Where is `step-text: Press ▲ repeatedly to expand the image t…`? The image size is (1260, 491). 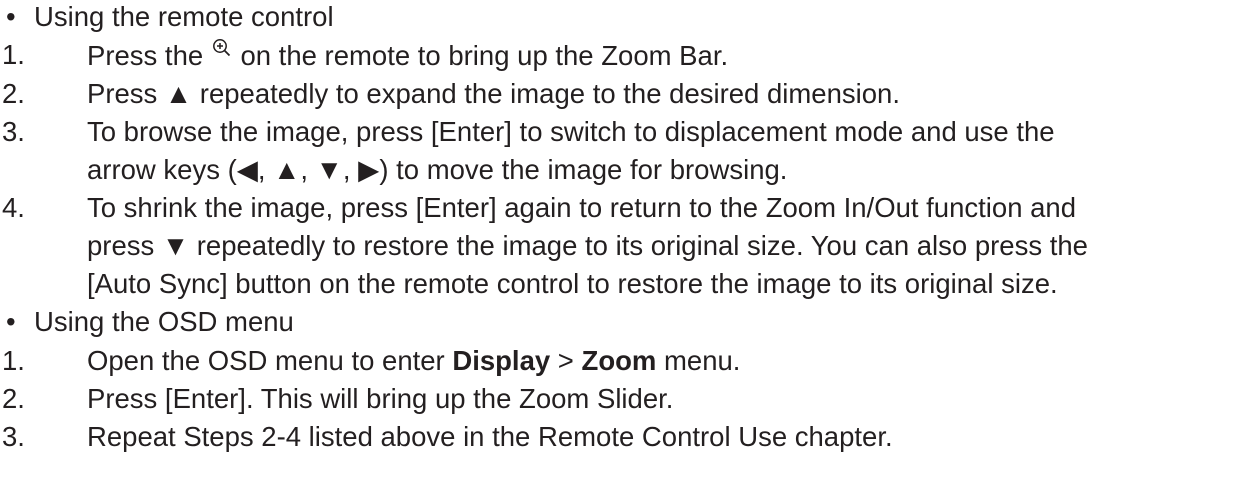
step-text: Press ▲ repeatedly to expand the image t… is located at coordinates (493, 93).